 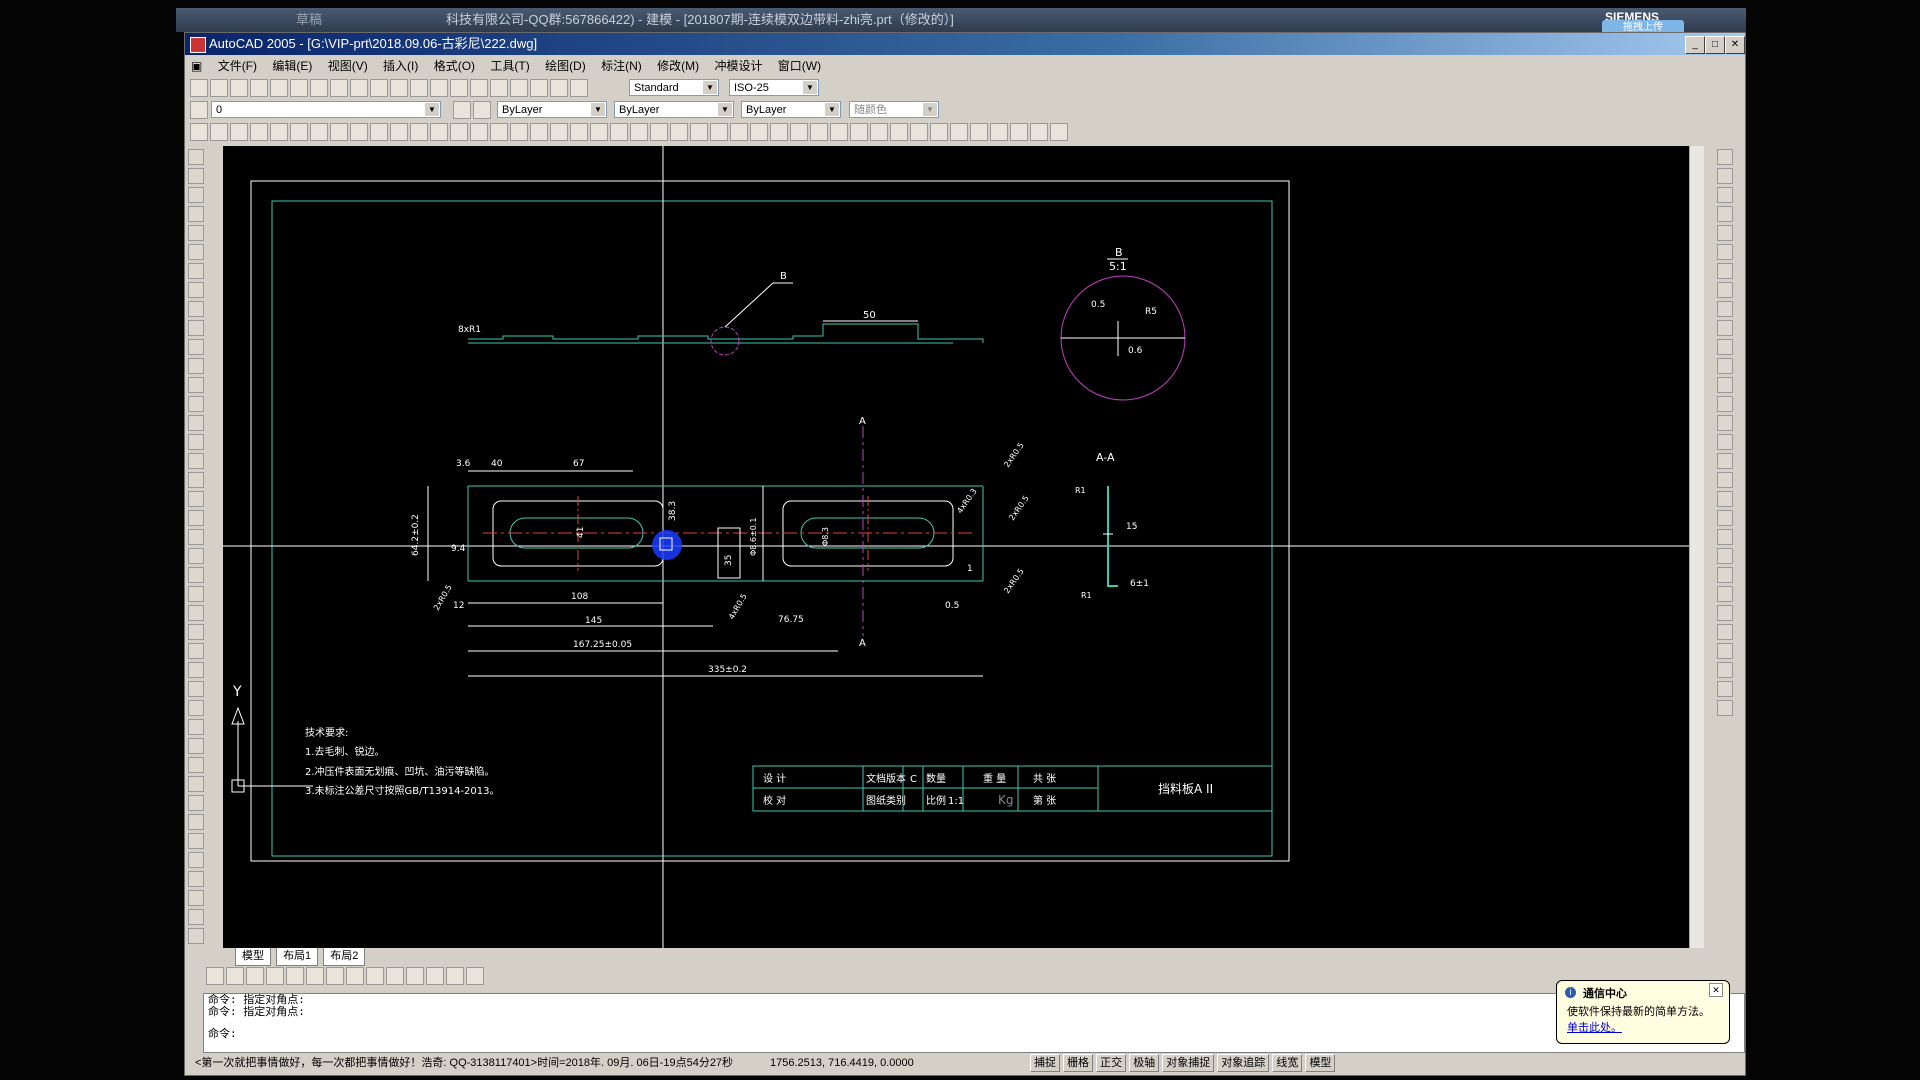 I want to click on linetype-select: ByLayer ▼, so click(x=674, y=109).